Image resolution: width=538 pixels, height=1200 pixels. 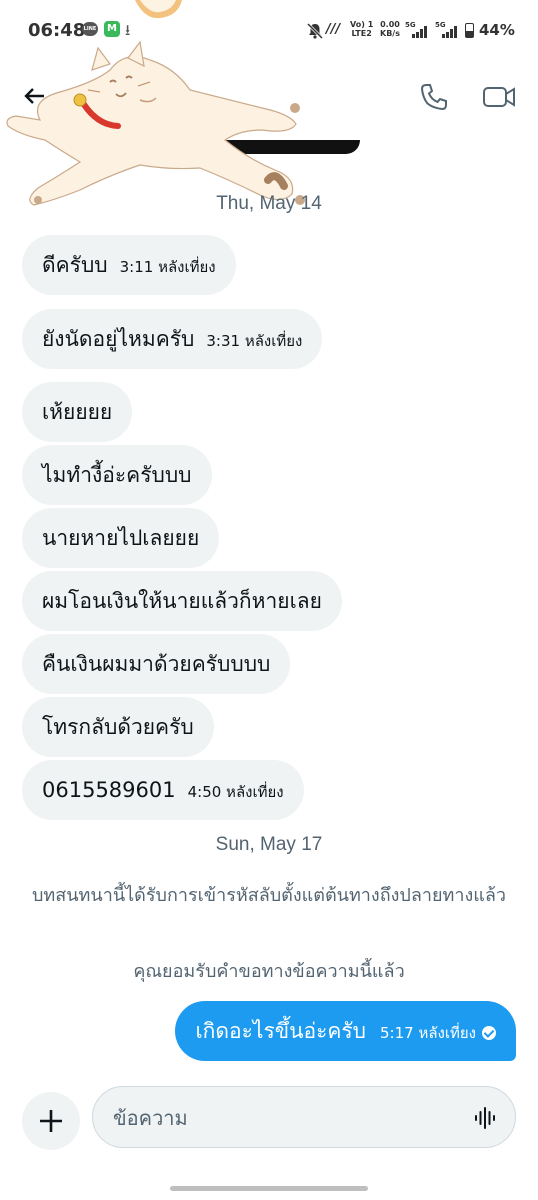 What do you see at coordinates (497, 30) in the screenshot?
I see `battery-percentage: 44%` at bounding box center [497, 30].